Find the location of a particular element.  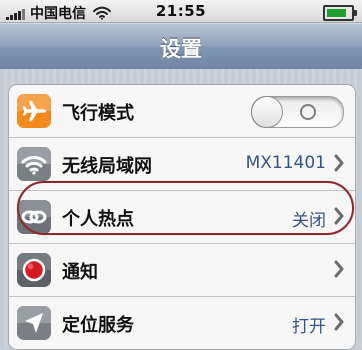

wifi-label: 无线局域网 is located at coordinates (107, 166).